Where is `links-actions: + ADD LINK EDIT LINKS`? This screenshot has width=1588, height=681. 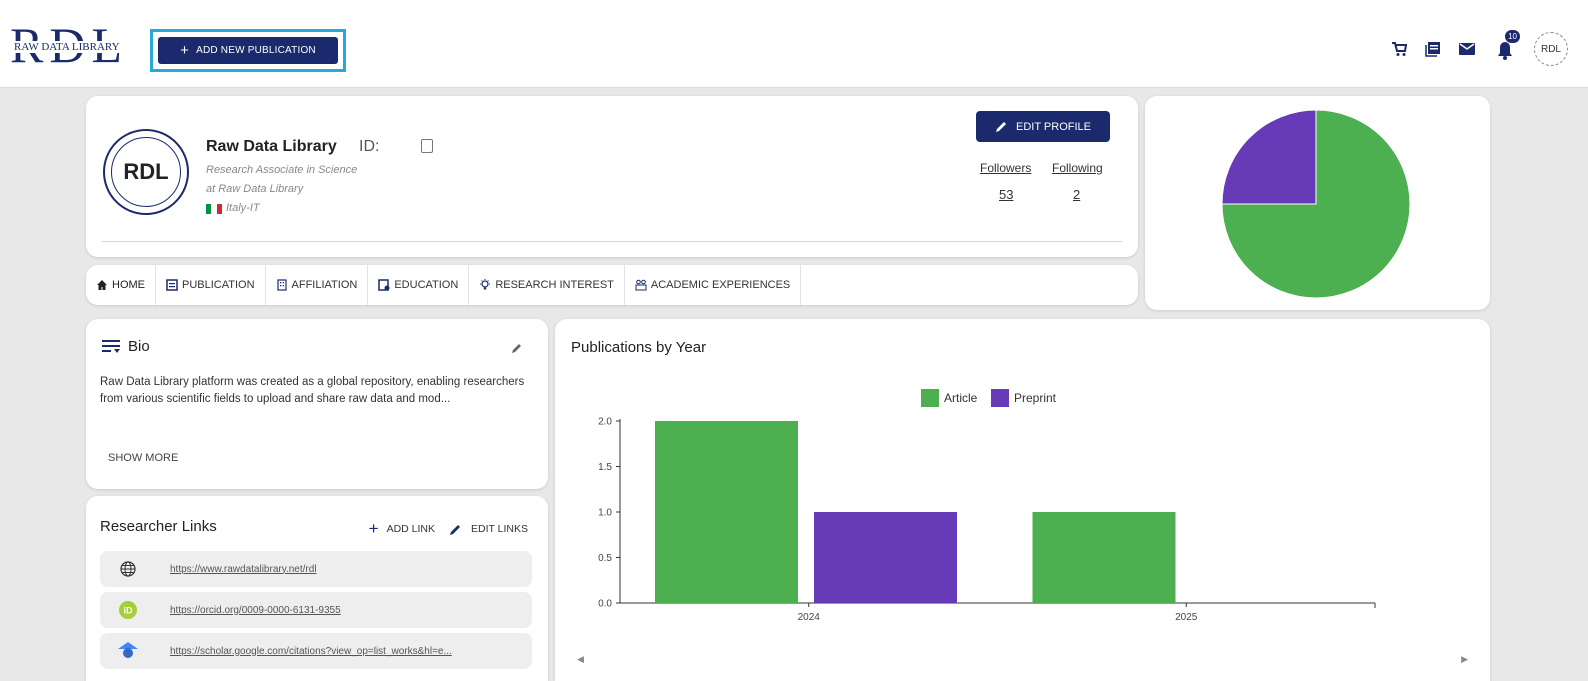 links-actions: + ADD LINK EDIT LINKS is located at coordinates (448, 529).